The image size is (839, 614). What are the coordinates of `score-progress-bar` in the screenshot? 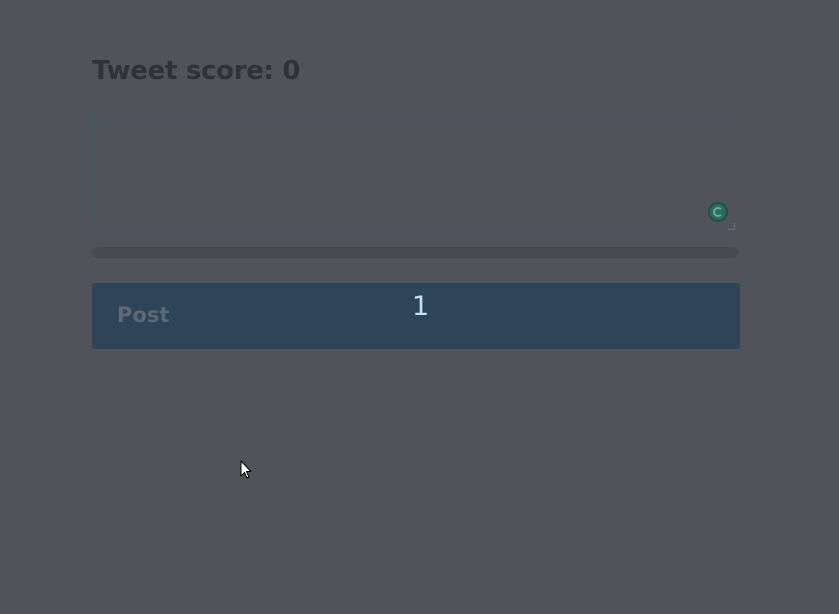 It's located at (415, 252).